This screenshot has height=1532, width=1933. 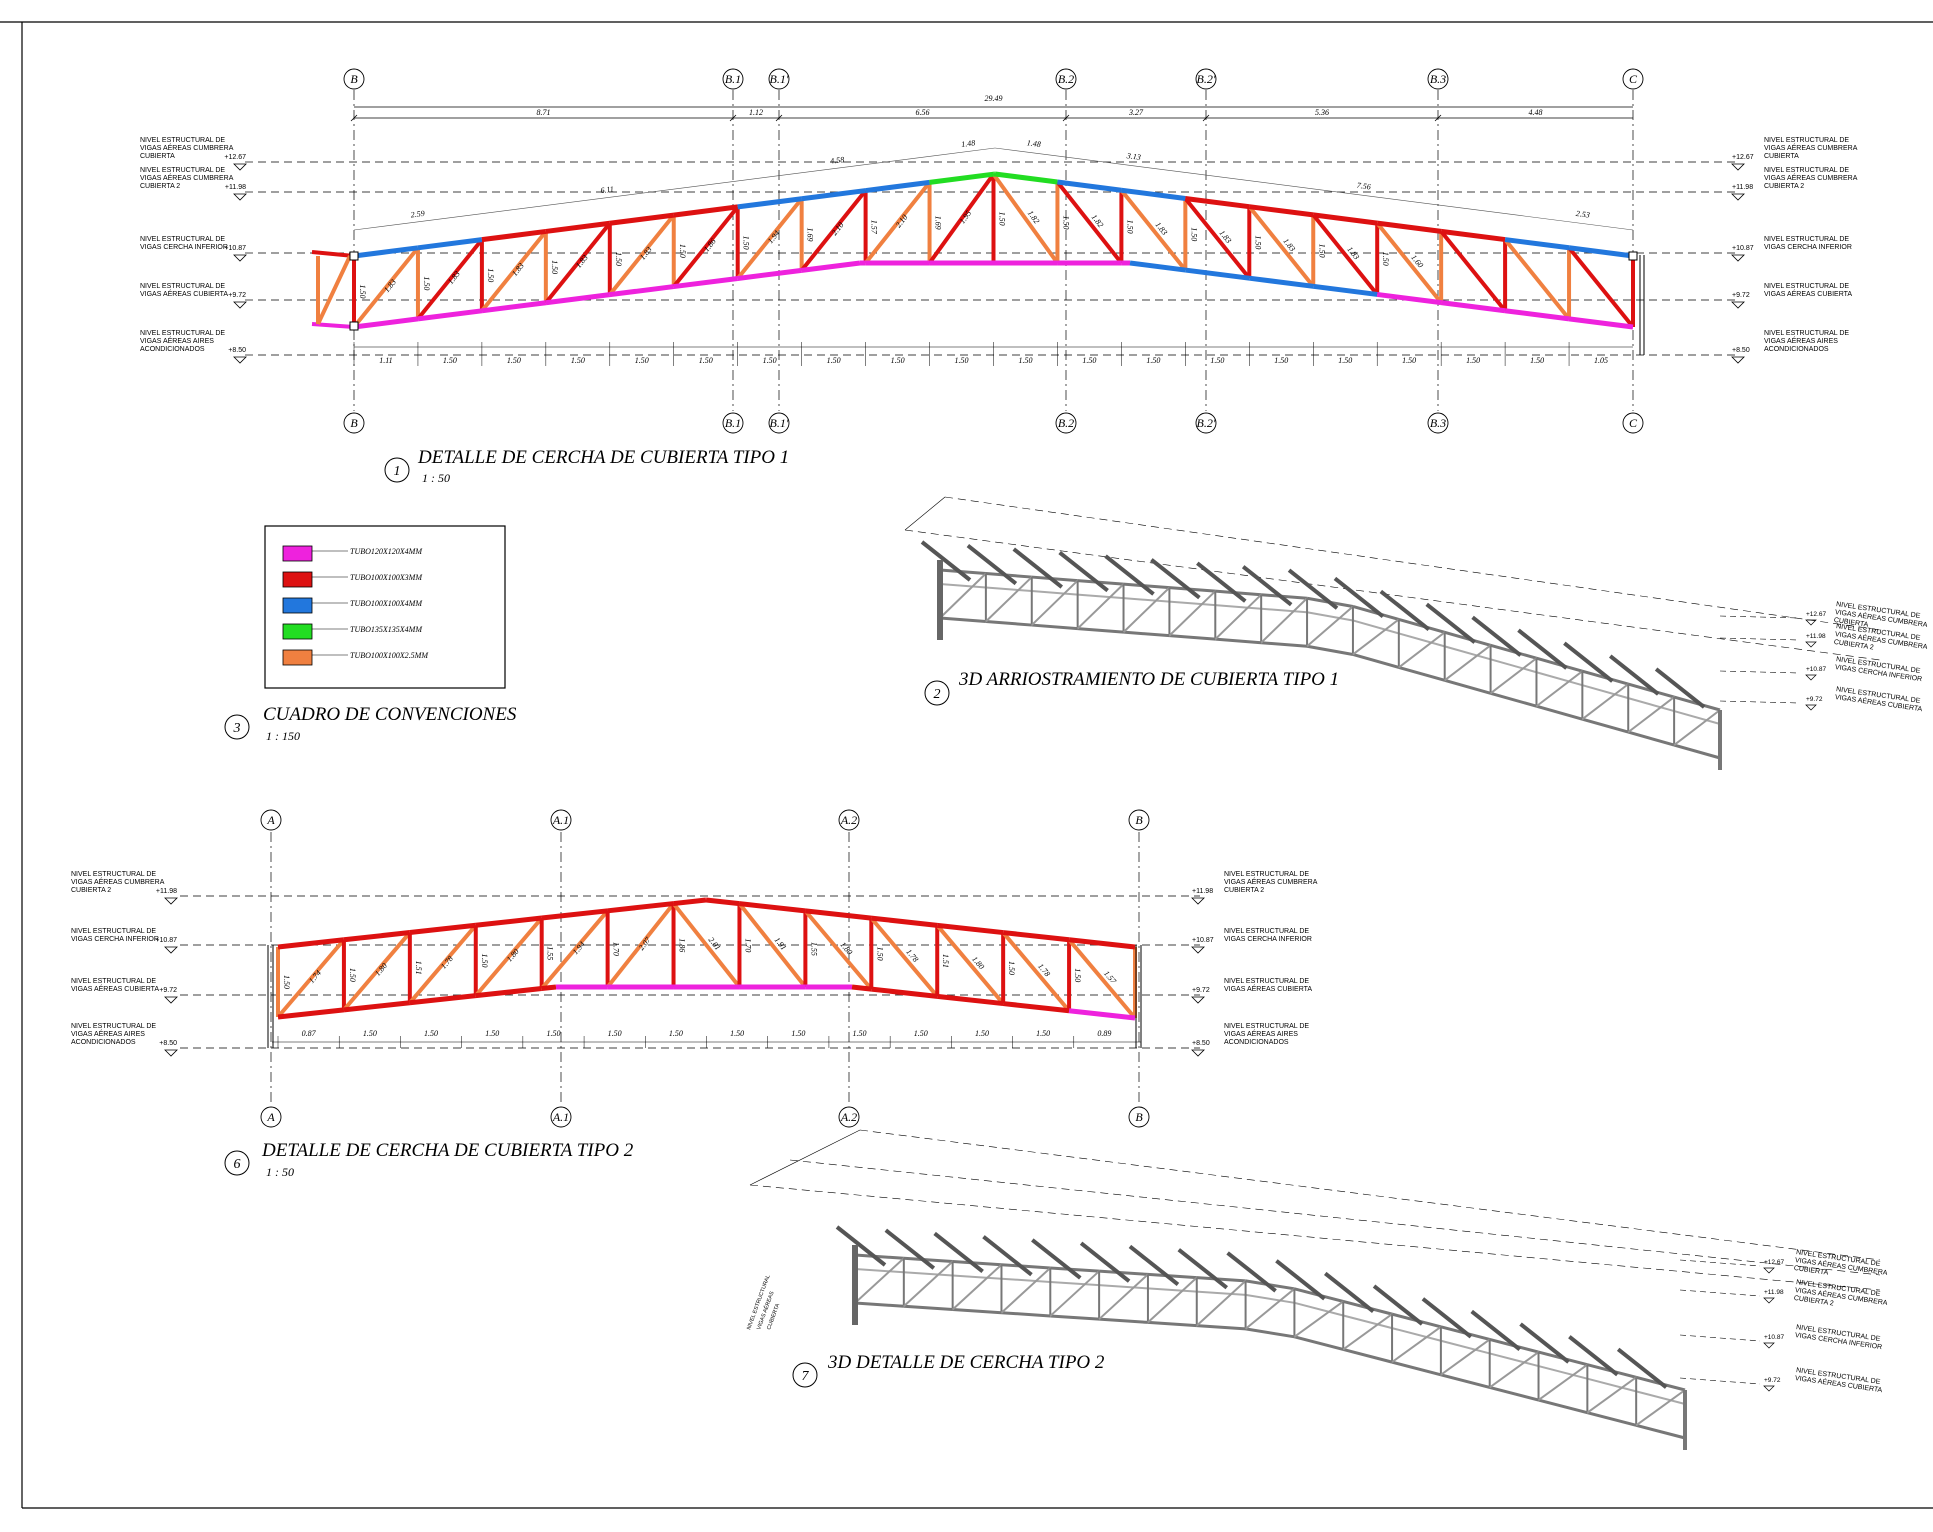 I want to click on member-length-label: 1.51, so click(x=418, y=968).